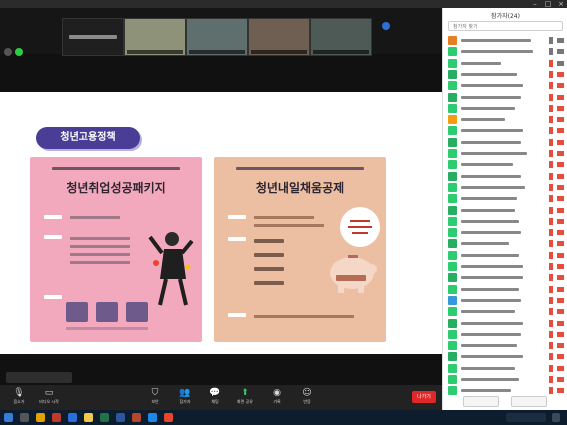 The width and height of the screenshot is (567, 425). Describe the element at coordinates (116, 188) in the screenshot. I see `poster-title: 청년취업성공패키지` at that location.